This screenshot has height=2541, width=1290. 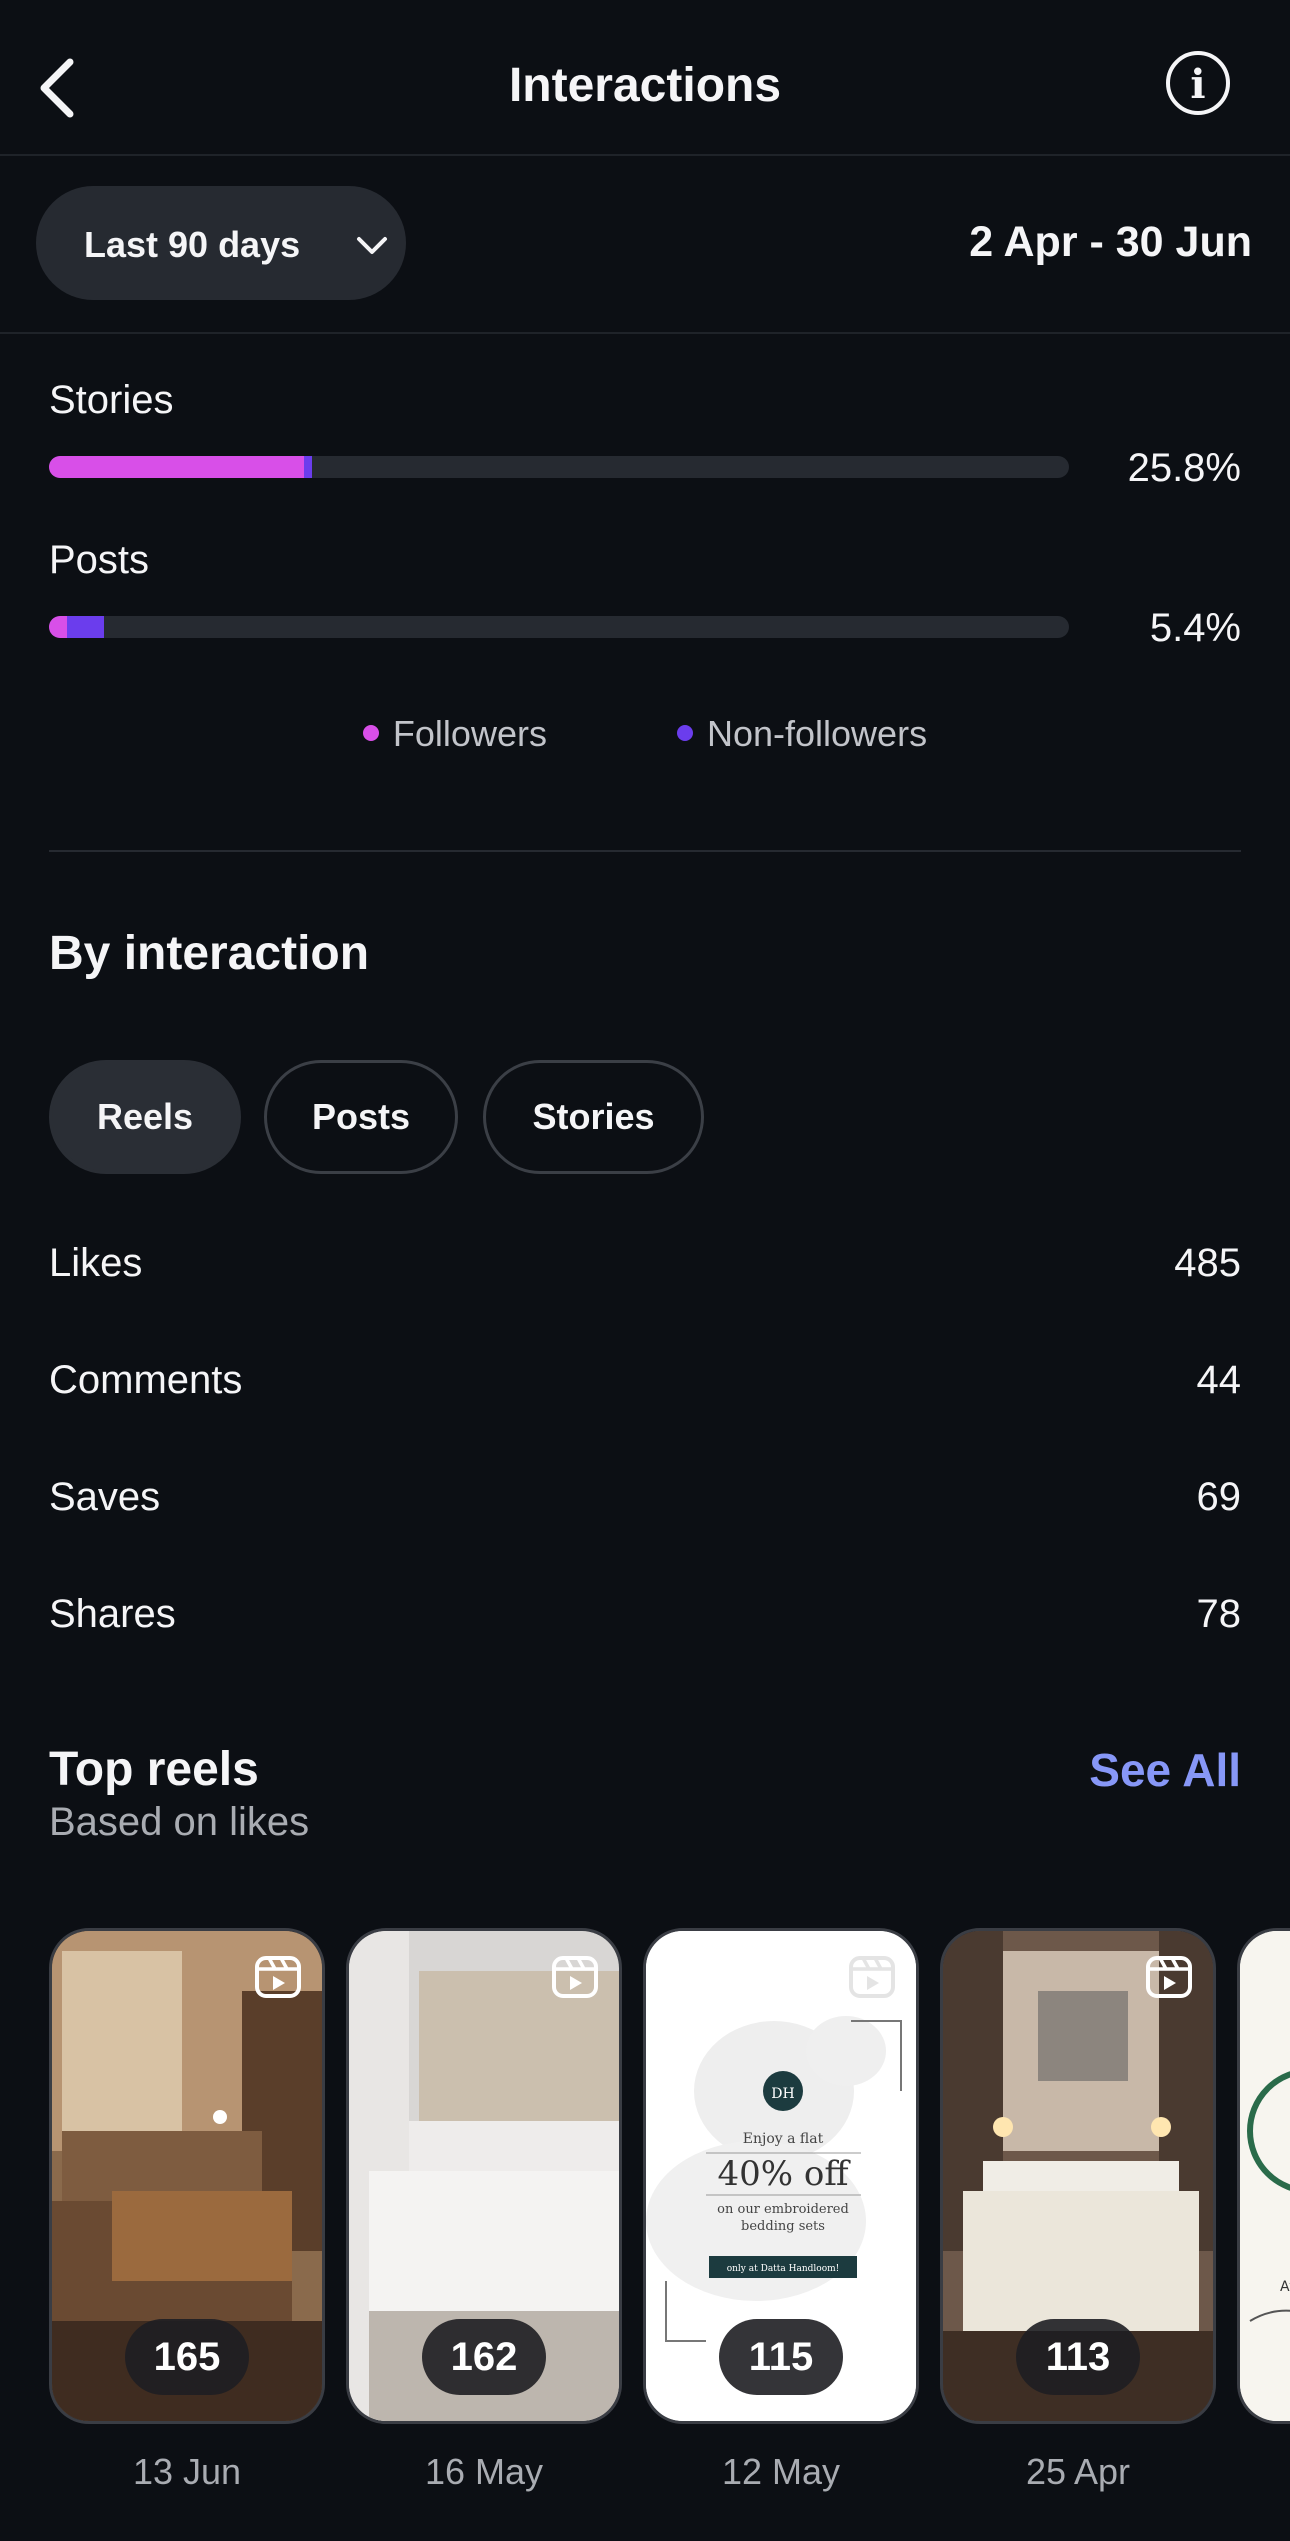 What do you see at coordinates (1078, 2357) in the screenshot?
I see `reel-like-count: 113` at bounding box center [1078, 2357].